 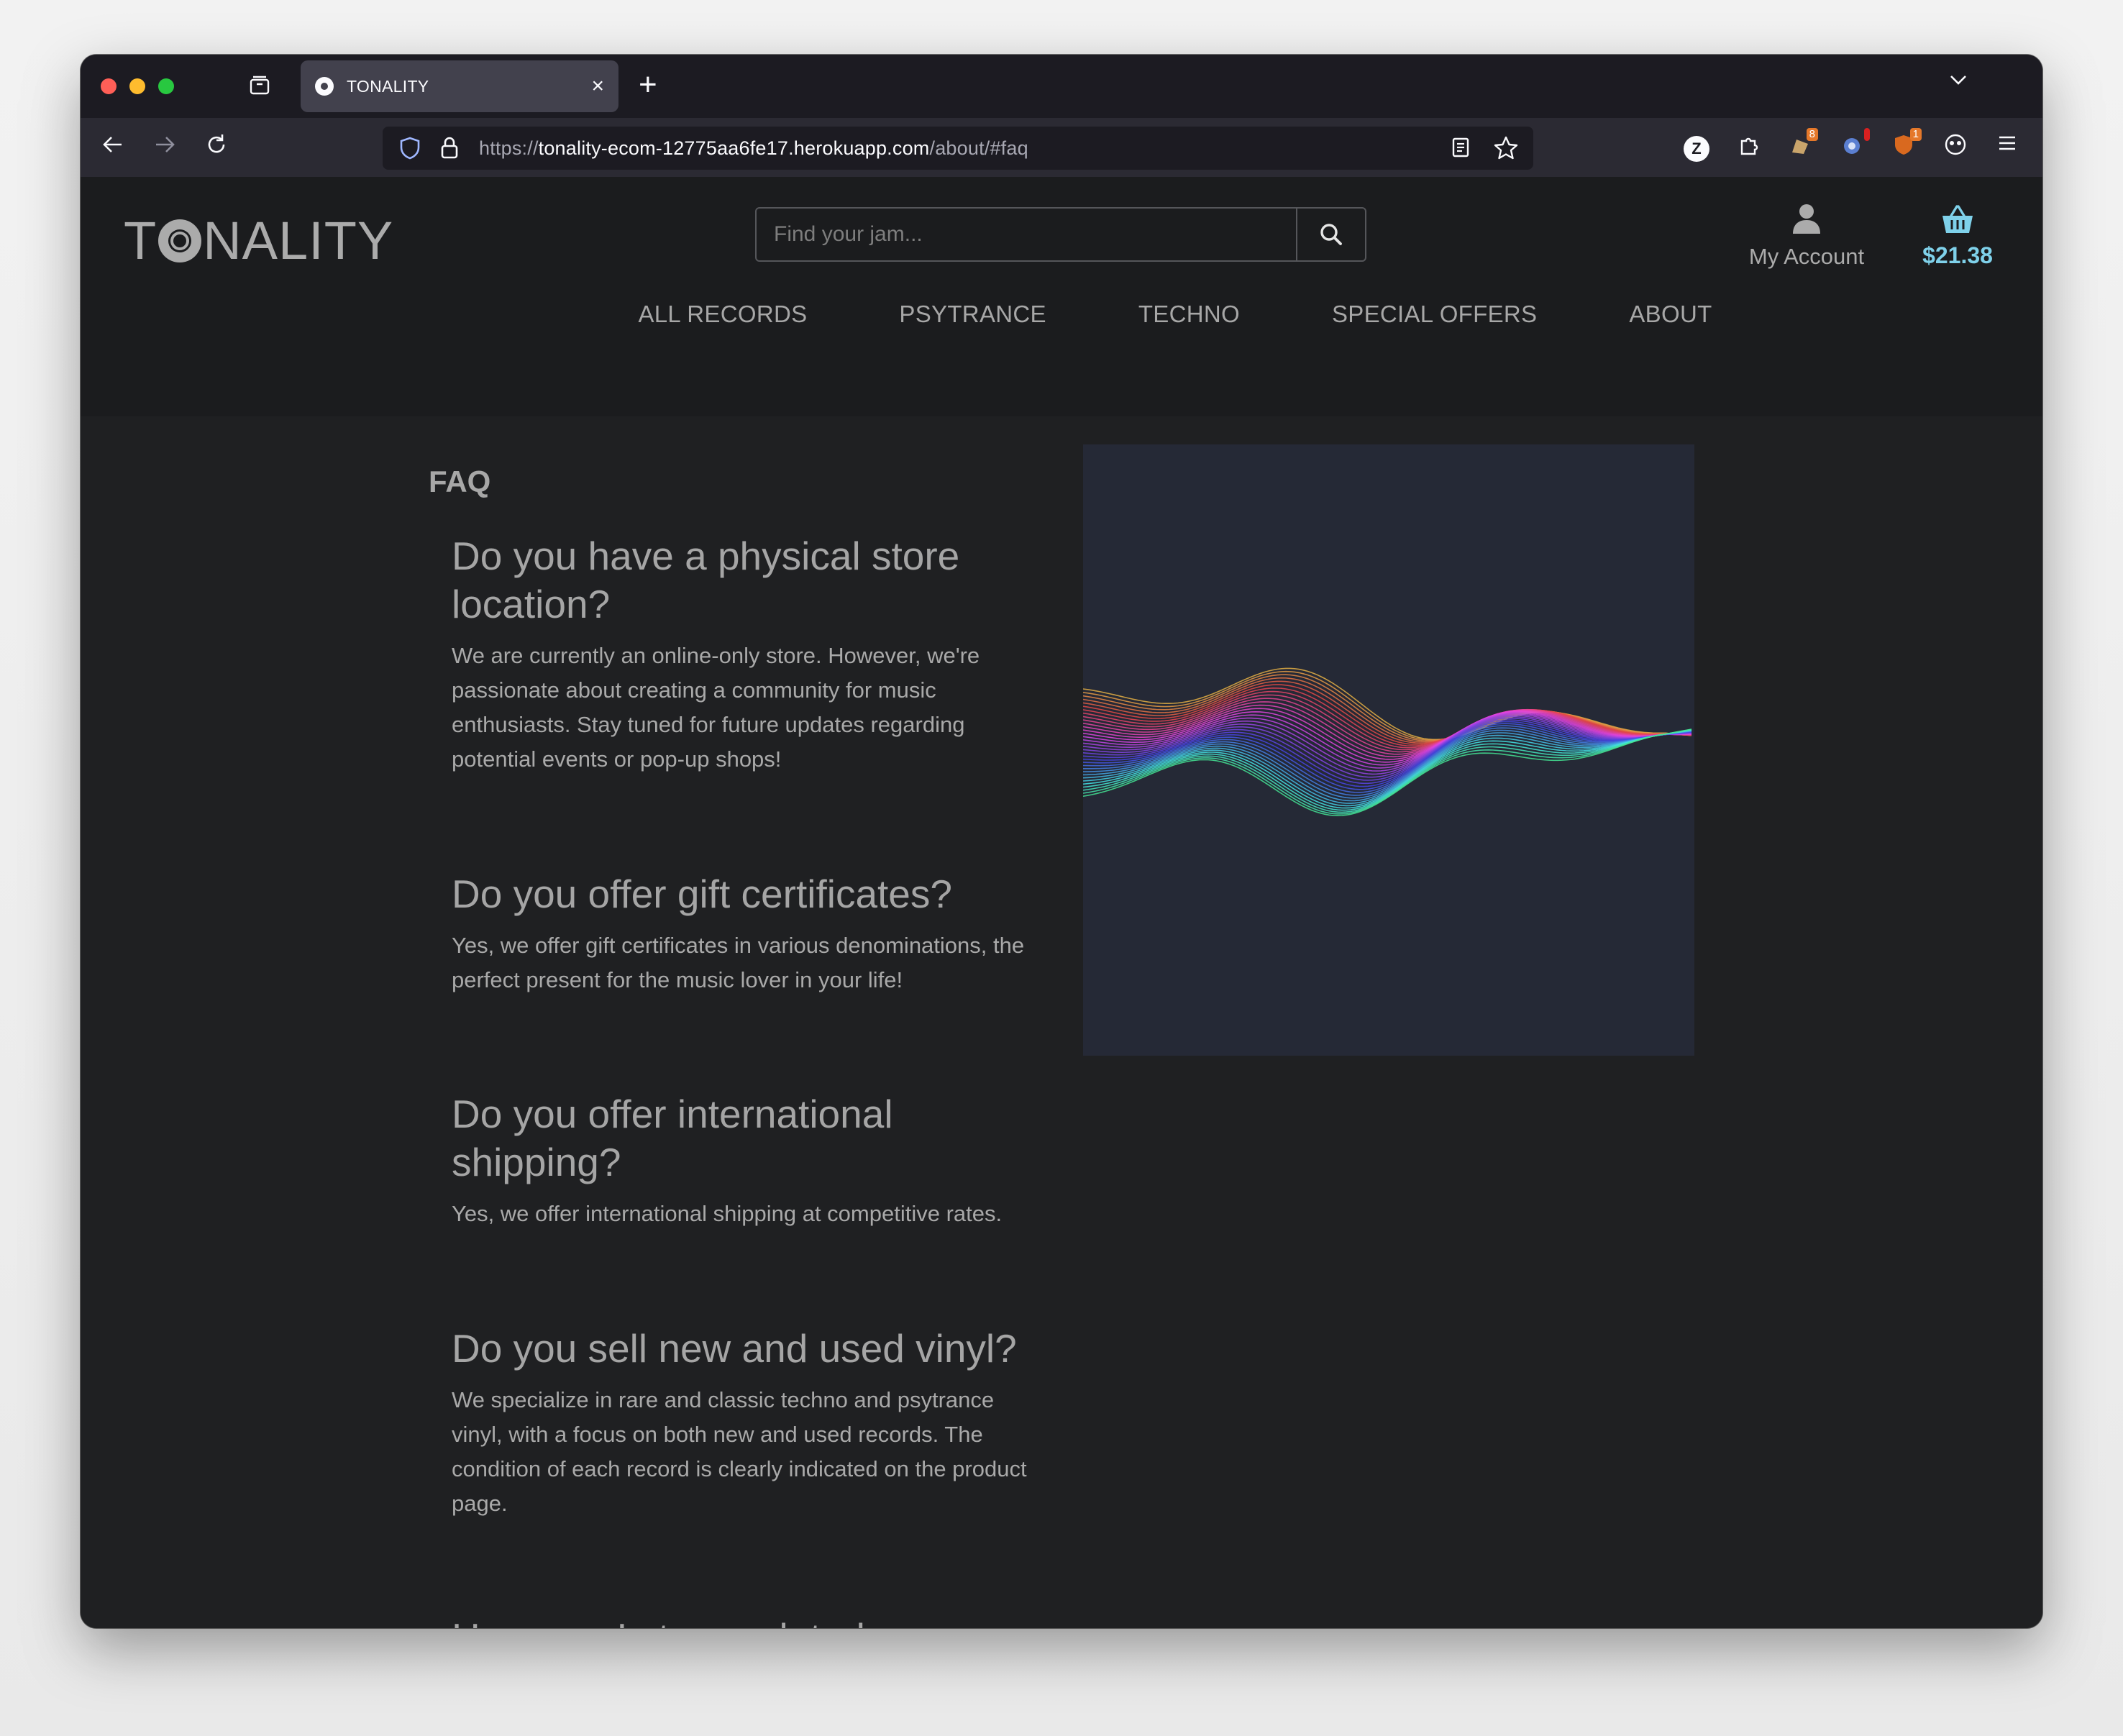 I want to click on shield-extension-icon: 1, so click(x=1905, y=145).